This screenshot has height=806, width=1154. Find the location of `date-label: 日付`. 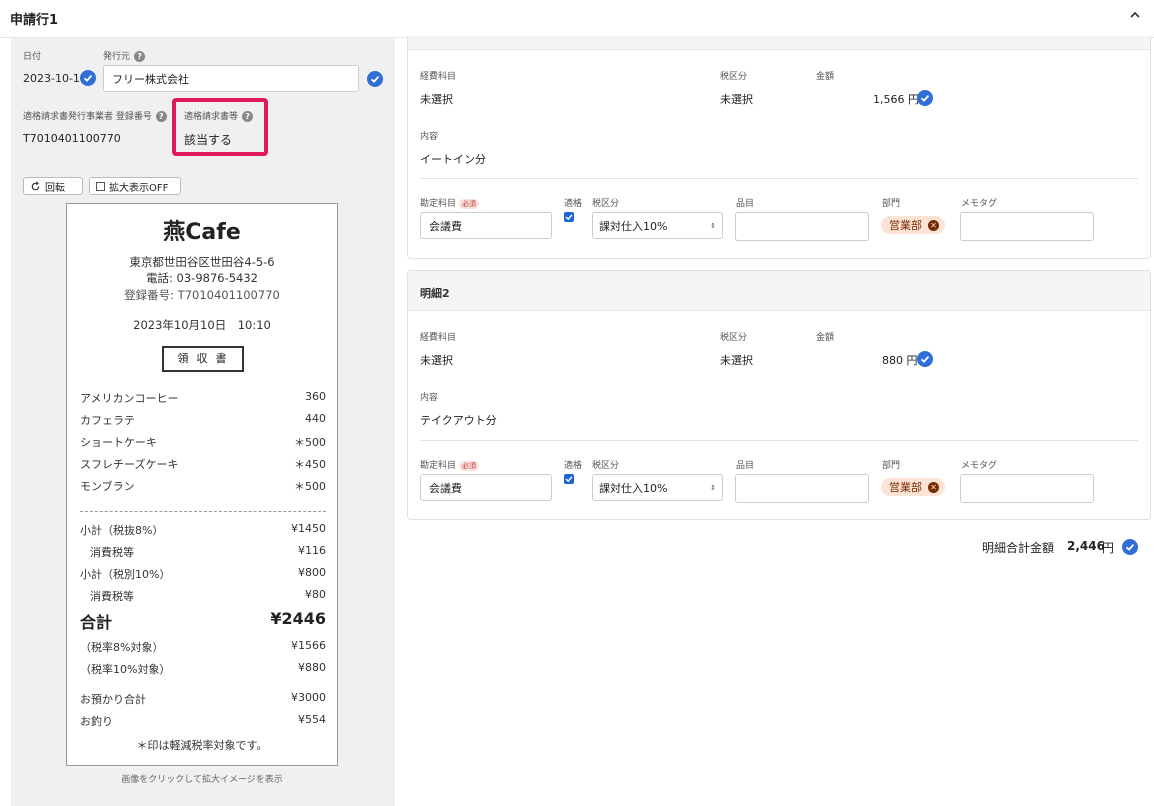

date-label: 日付 is located at coordinates (32, 57).